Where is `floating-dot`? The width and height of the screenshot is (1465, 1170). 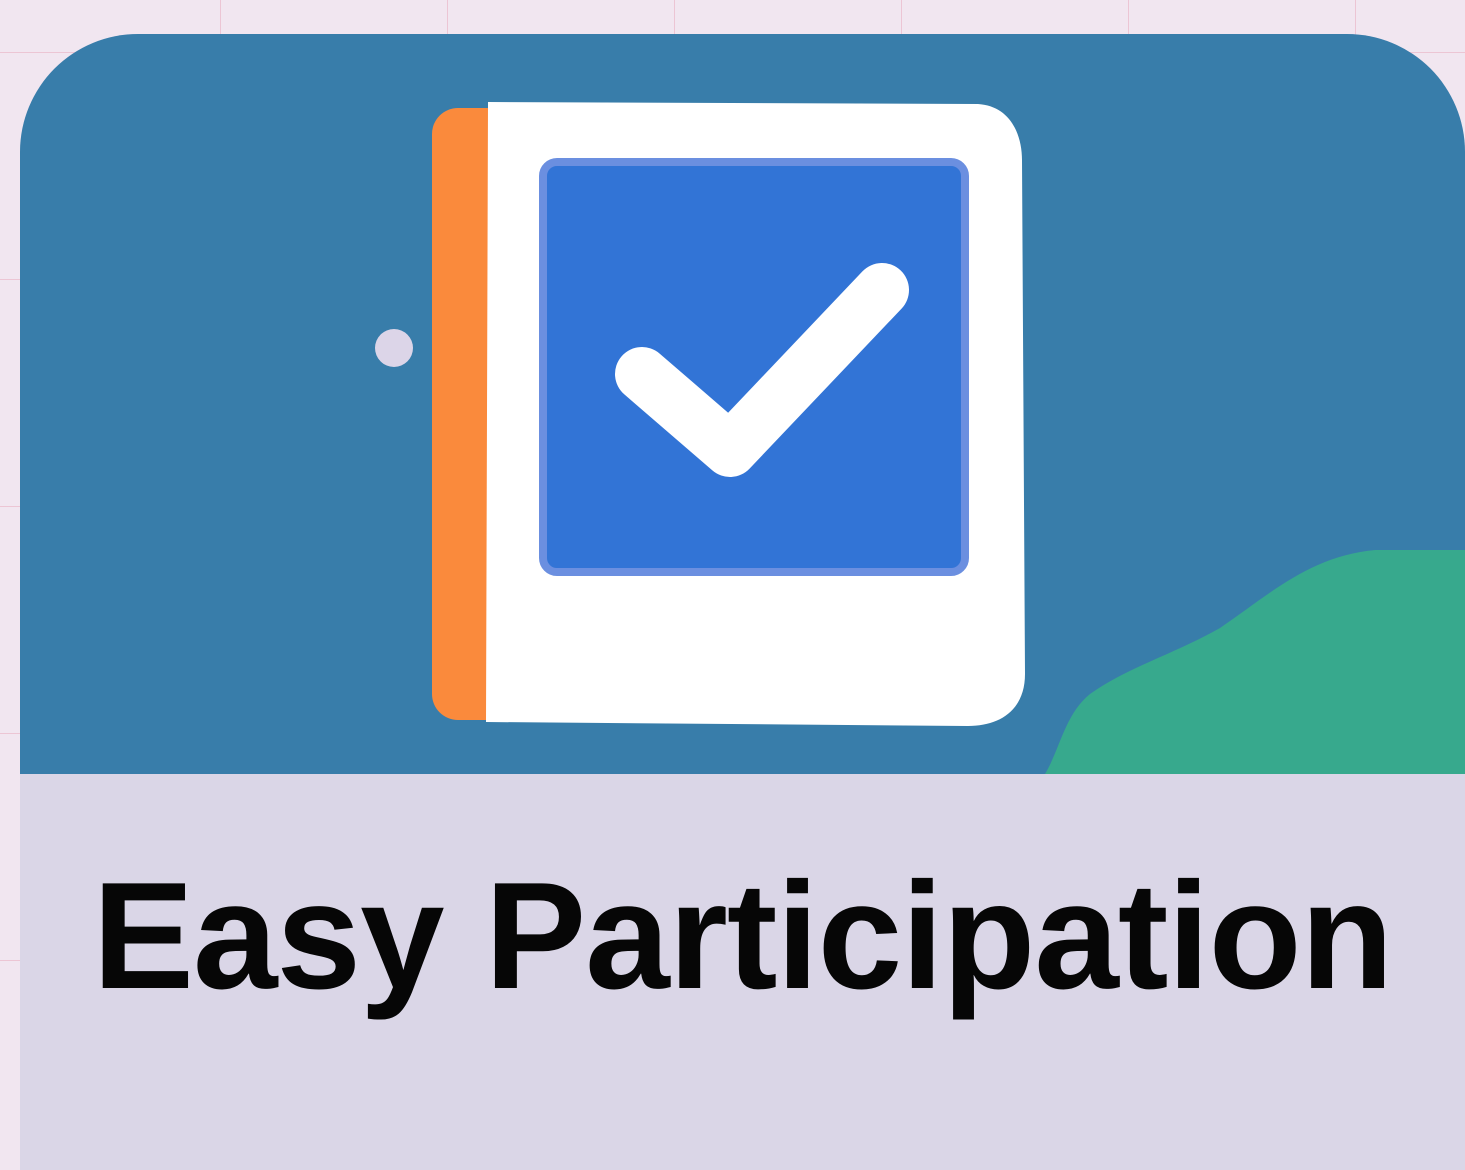 floating-dot is located at coordinates (394, 348).